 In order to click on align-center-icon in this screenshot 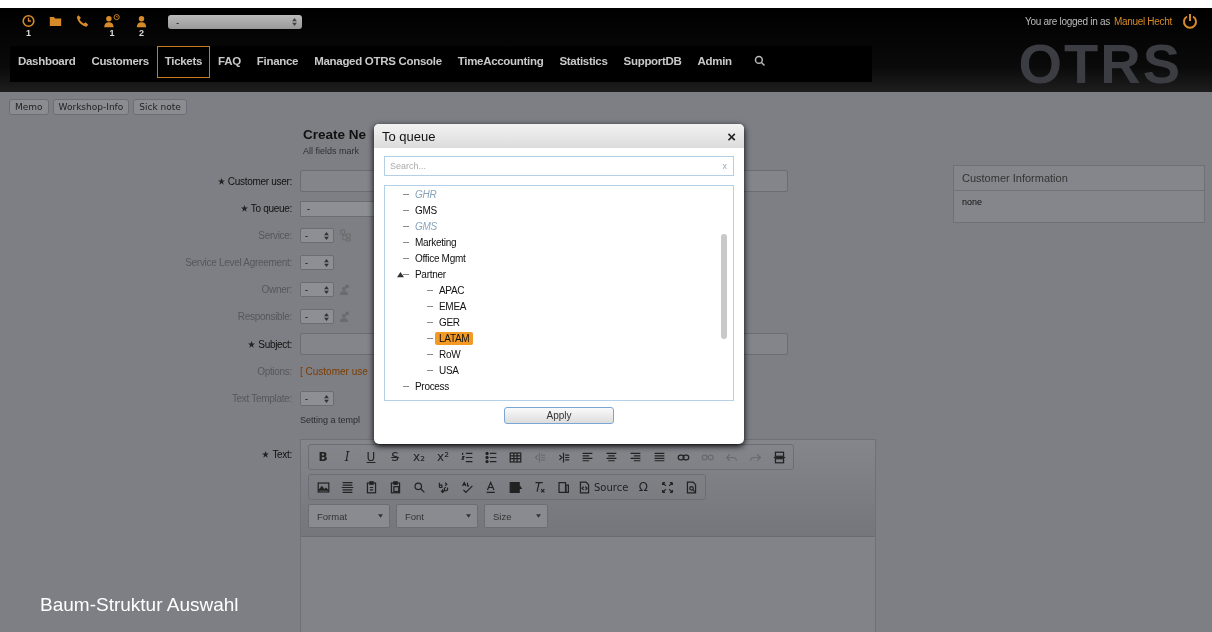, I will do `click(611, 457)`.